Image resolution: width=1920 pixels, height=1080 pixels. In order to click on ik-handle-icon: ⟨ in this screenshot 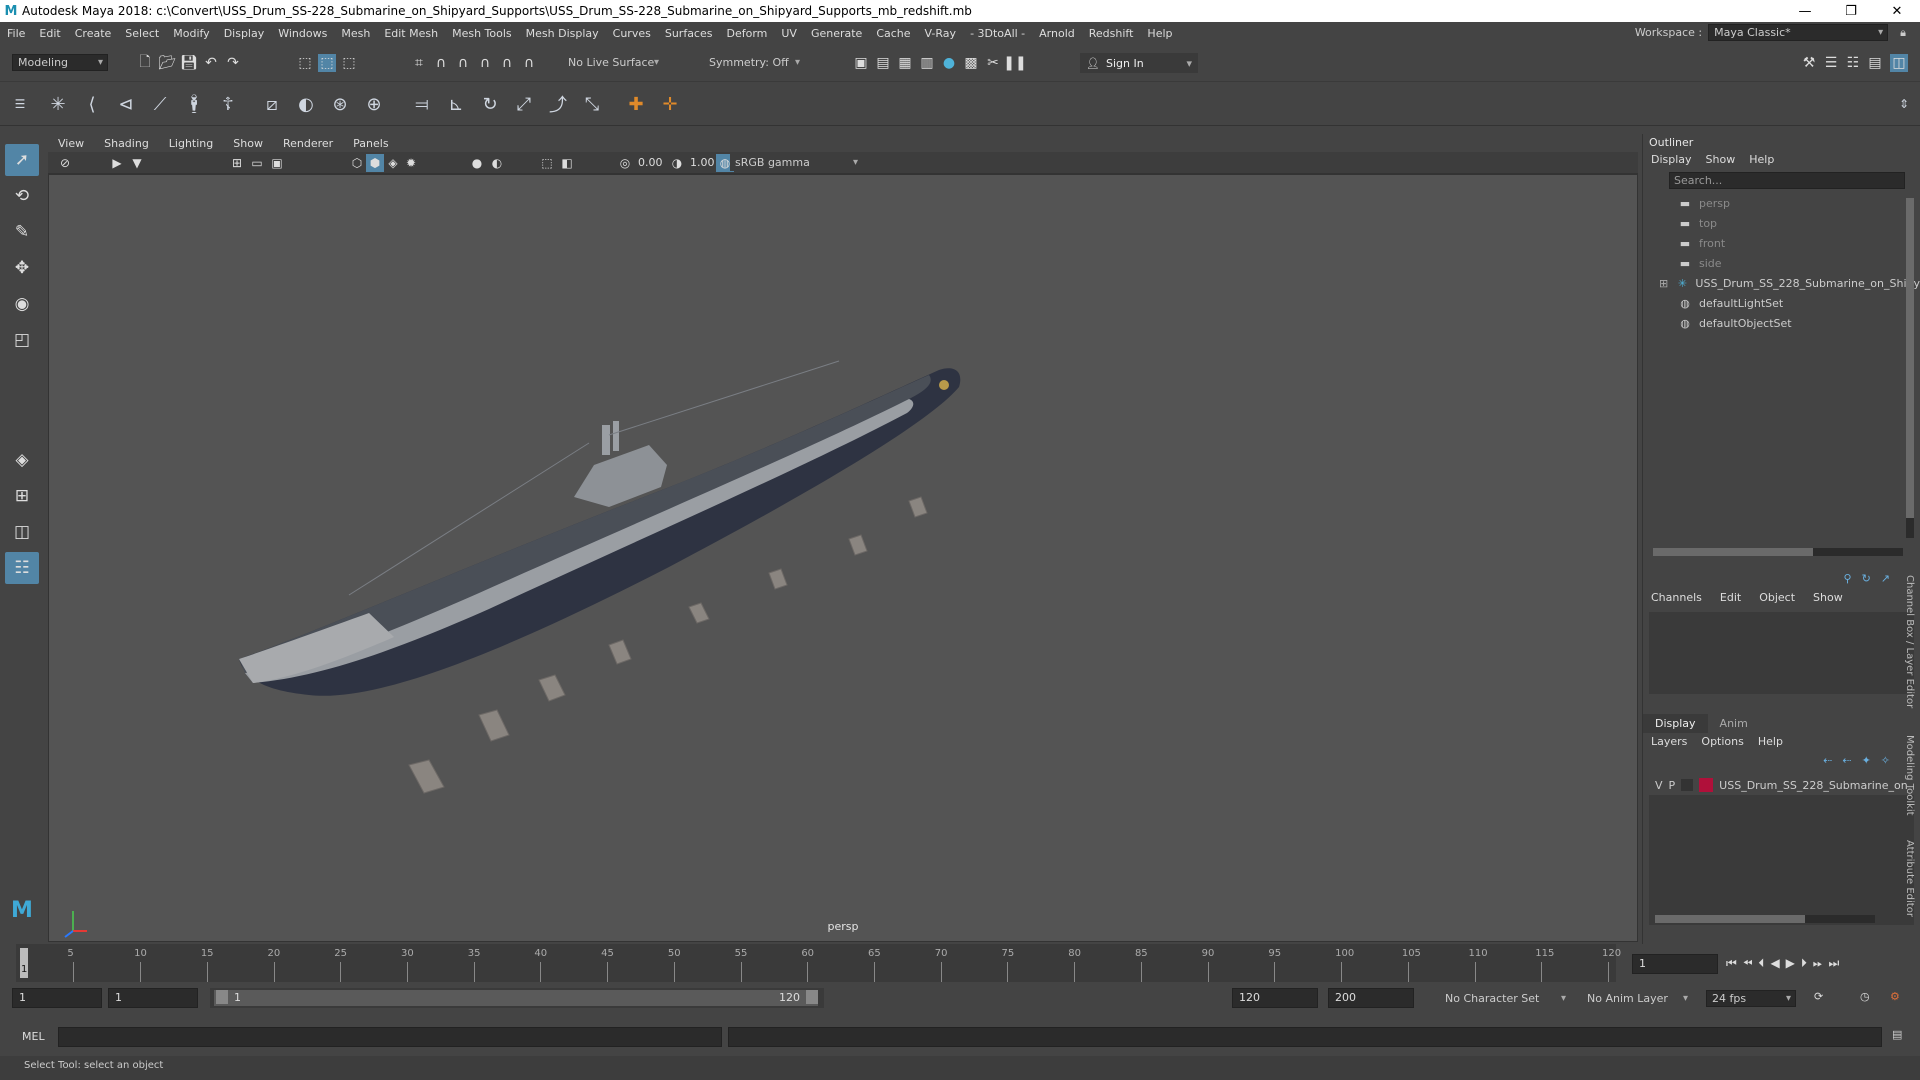, I will do `click(92, 104)`.